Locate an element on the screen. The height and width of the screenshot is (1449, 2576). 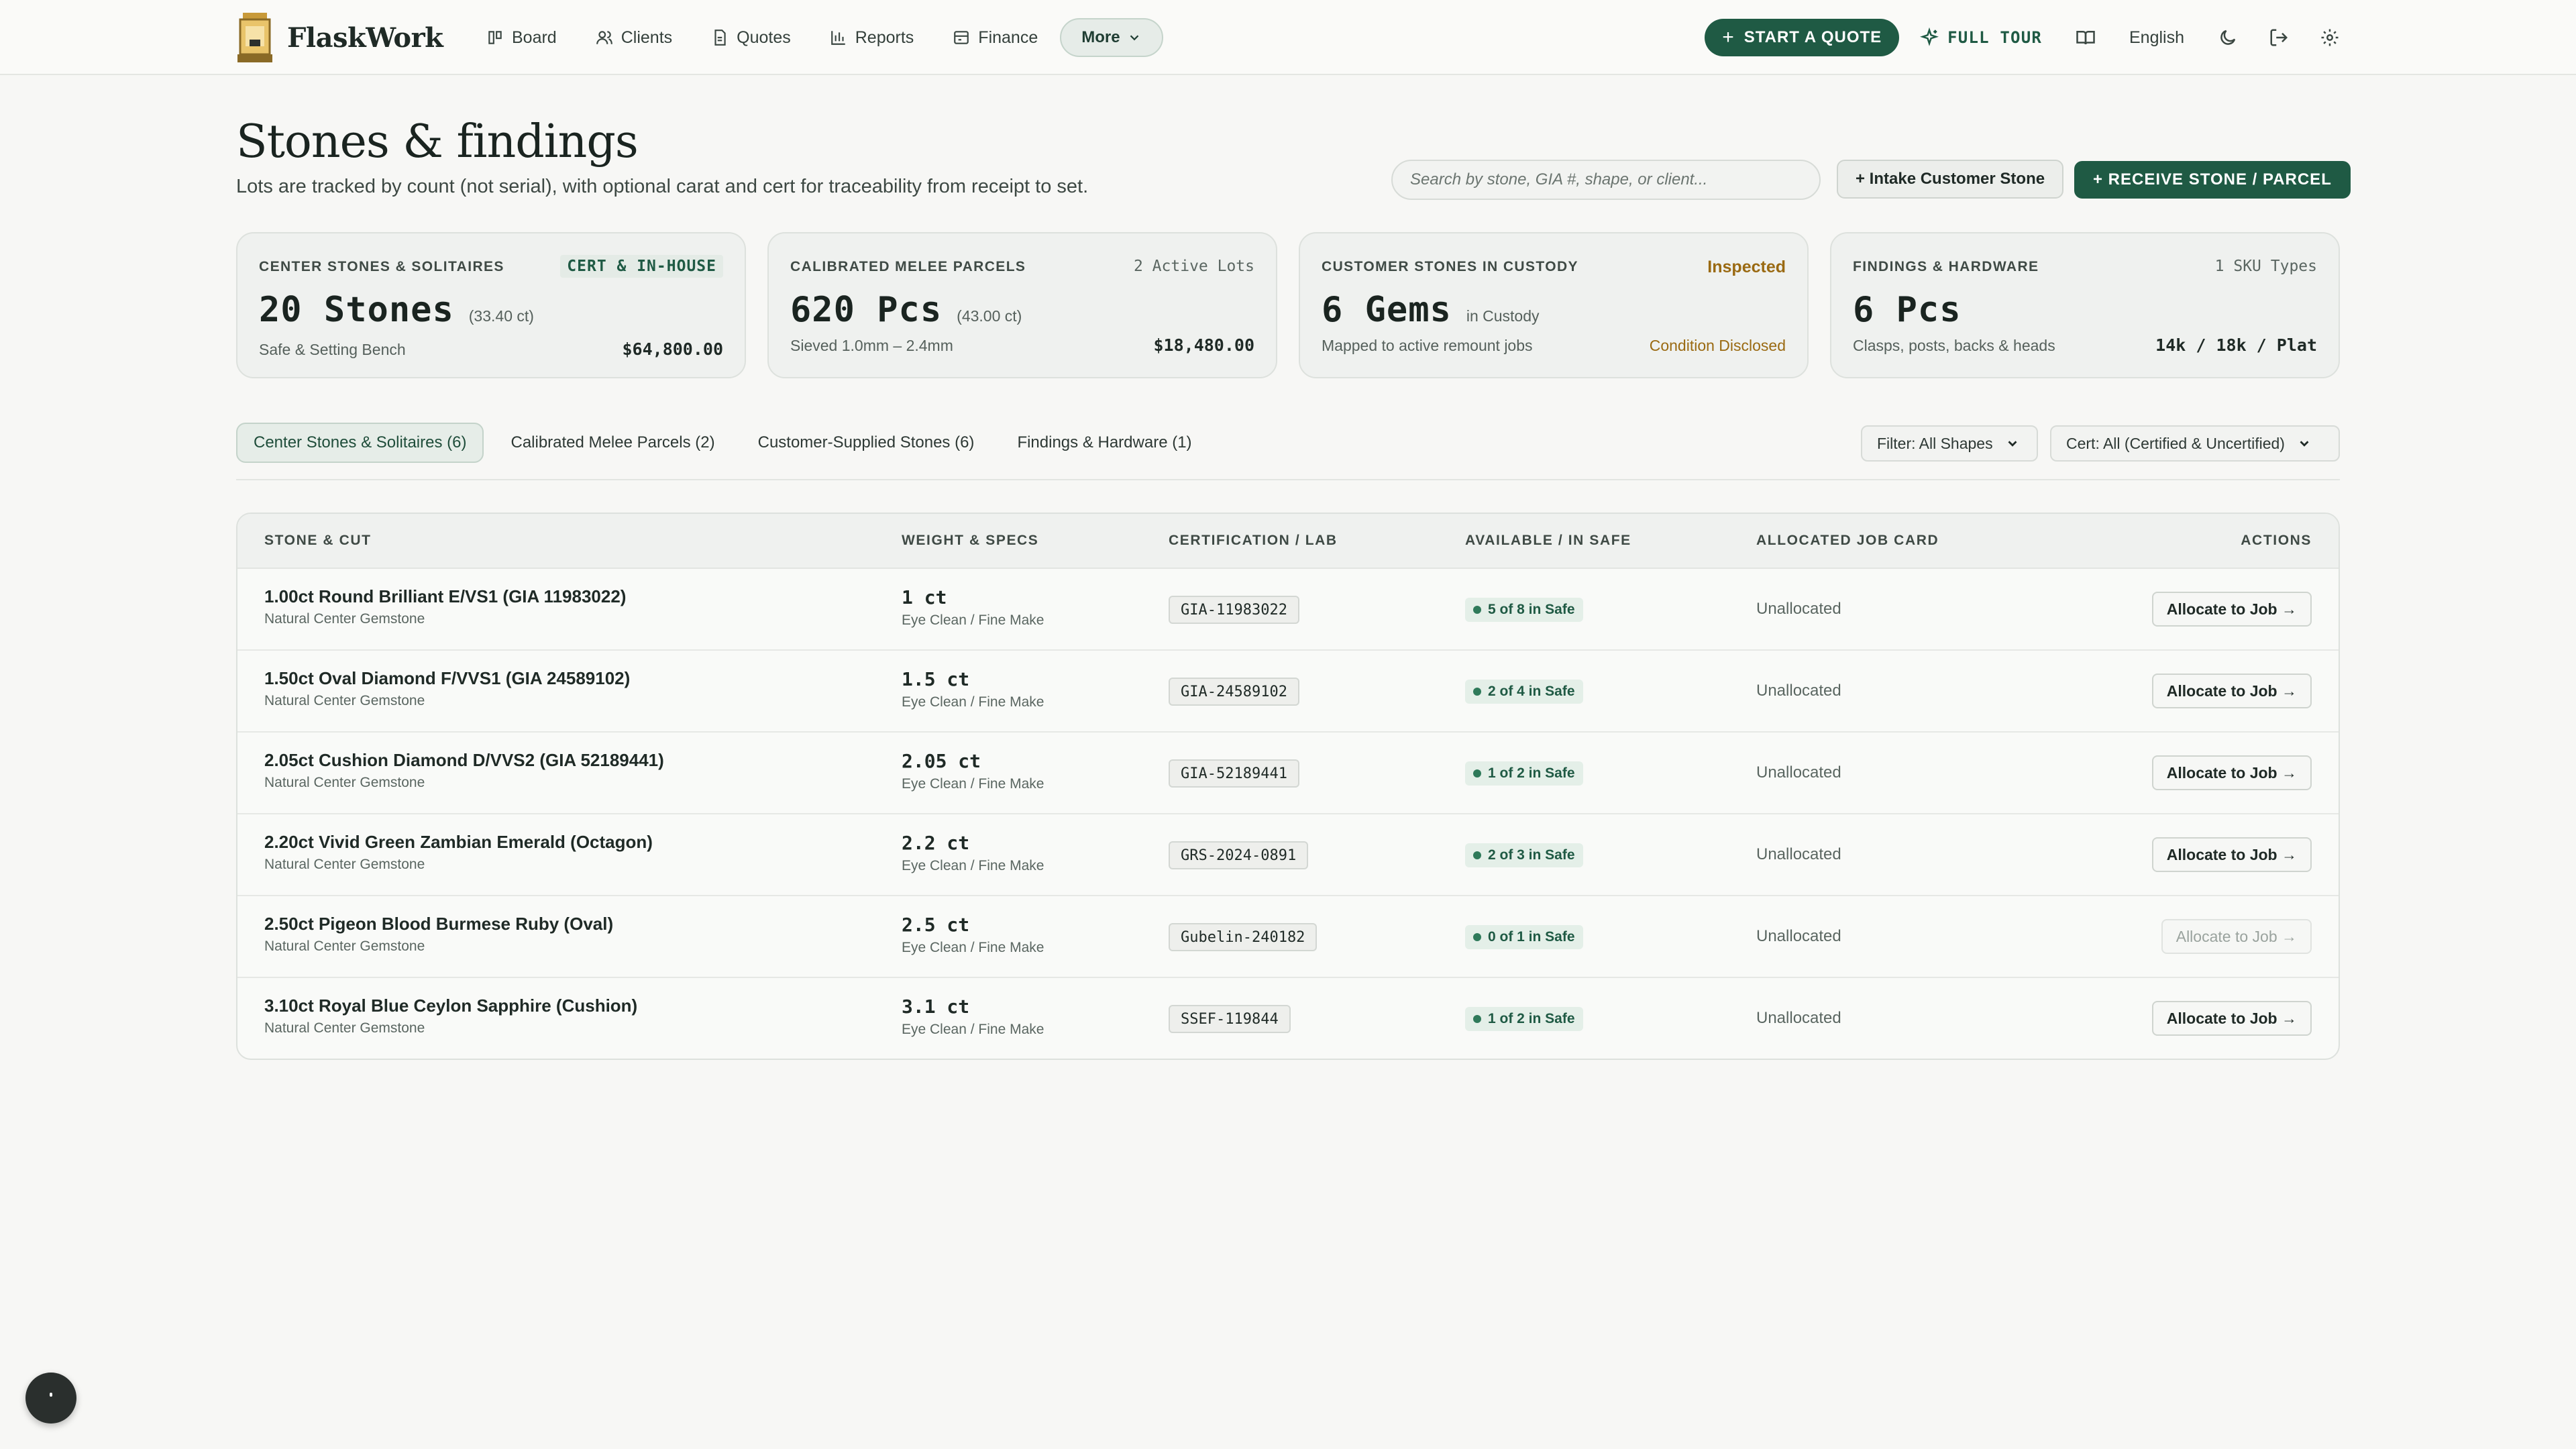
shape-filter-select: Filter: All Shapes is located at coordinates (1949, 443).